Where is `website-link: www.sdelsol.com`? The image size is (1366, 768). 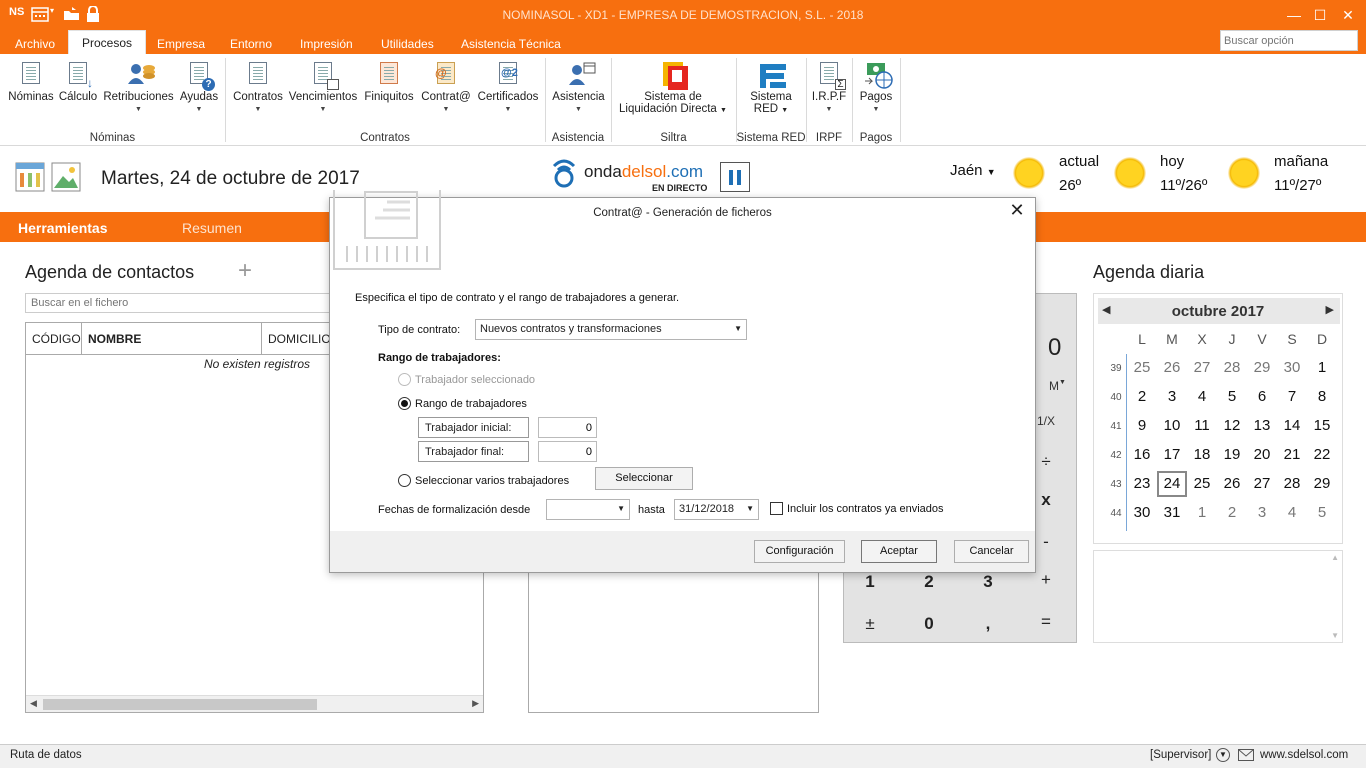
website-link: www.sdelsol.com is located at coordinates (1304, 755).